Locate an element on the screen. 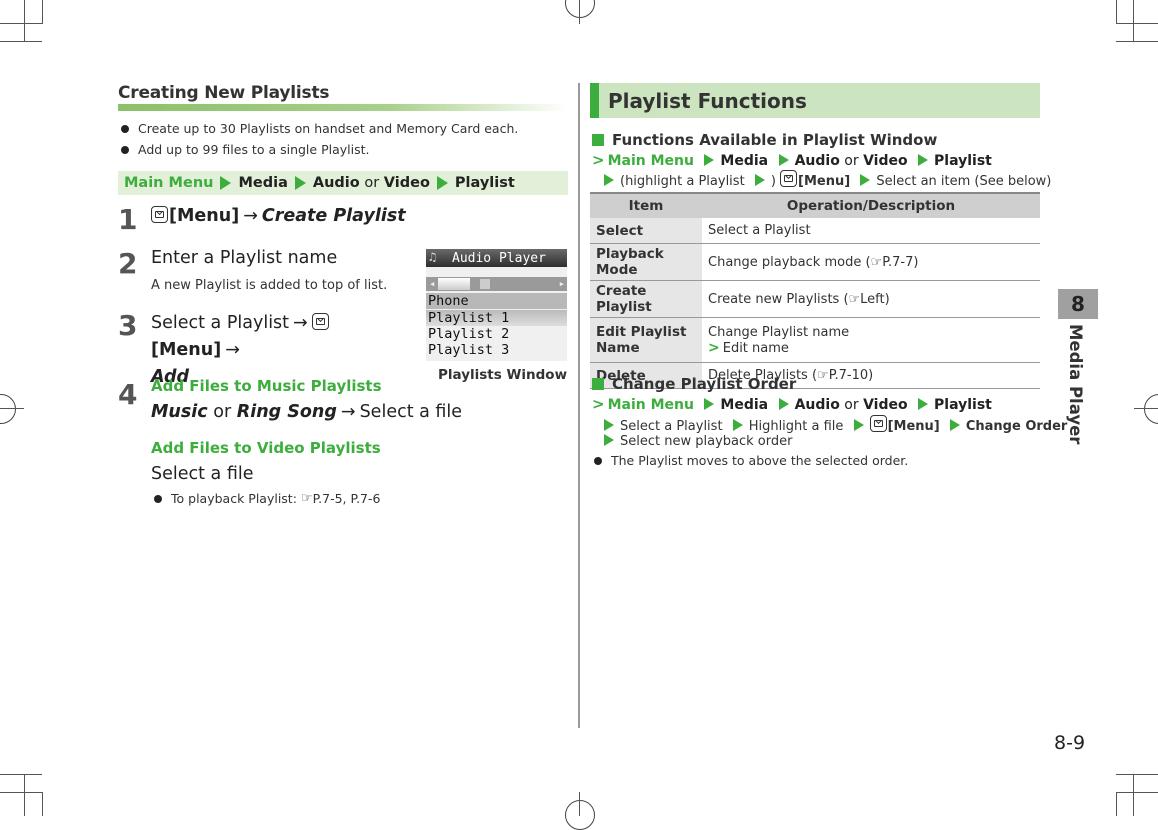  page-reference: P.7-10 is located at coordinates (848, 375).